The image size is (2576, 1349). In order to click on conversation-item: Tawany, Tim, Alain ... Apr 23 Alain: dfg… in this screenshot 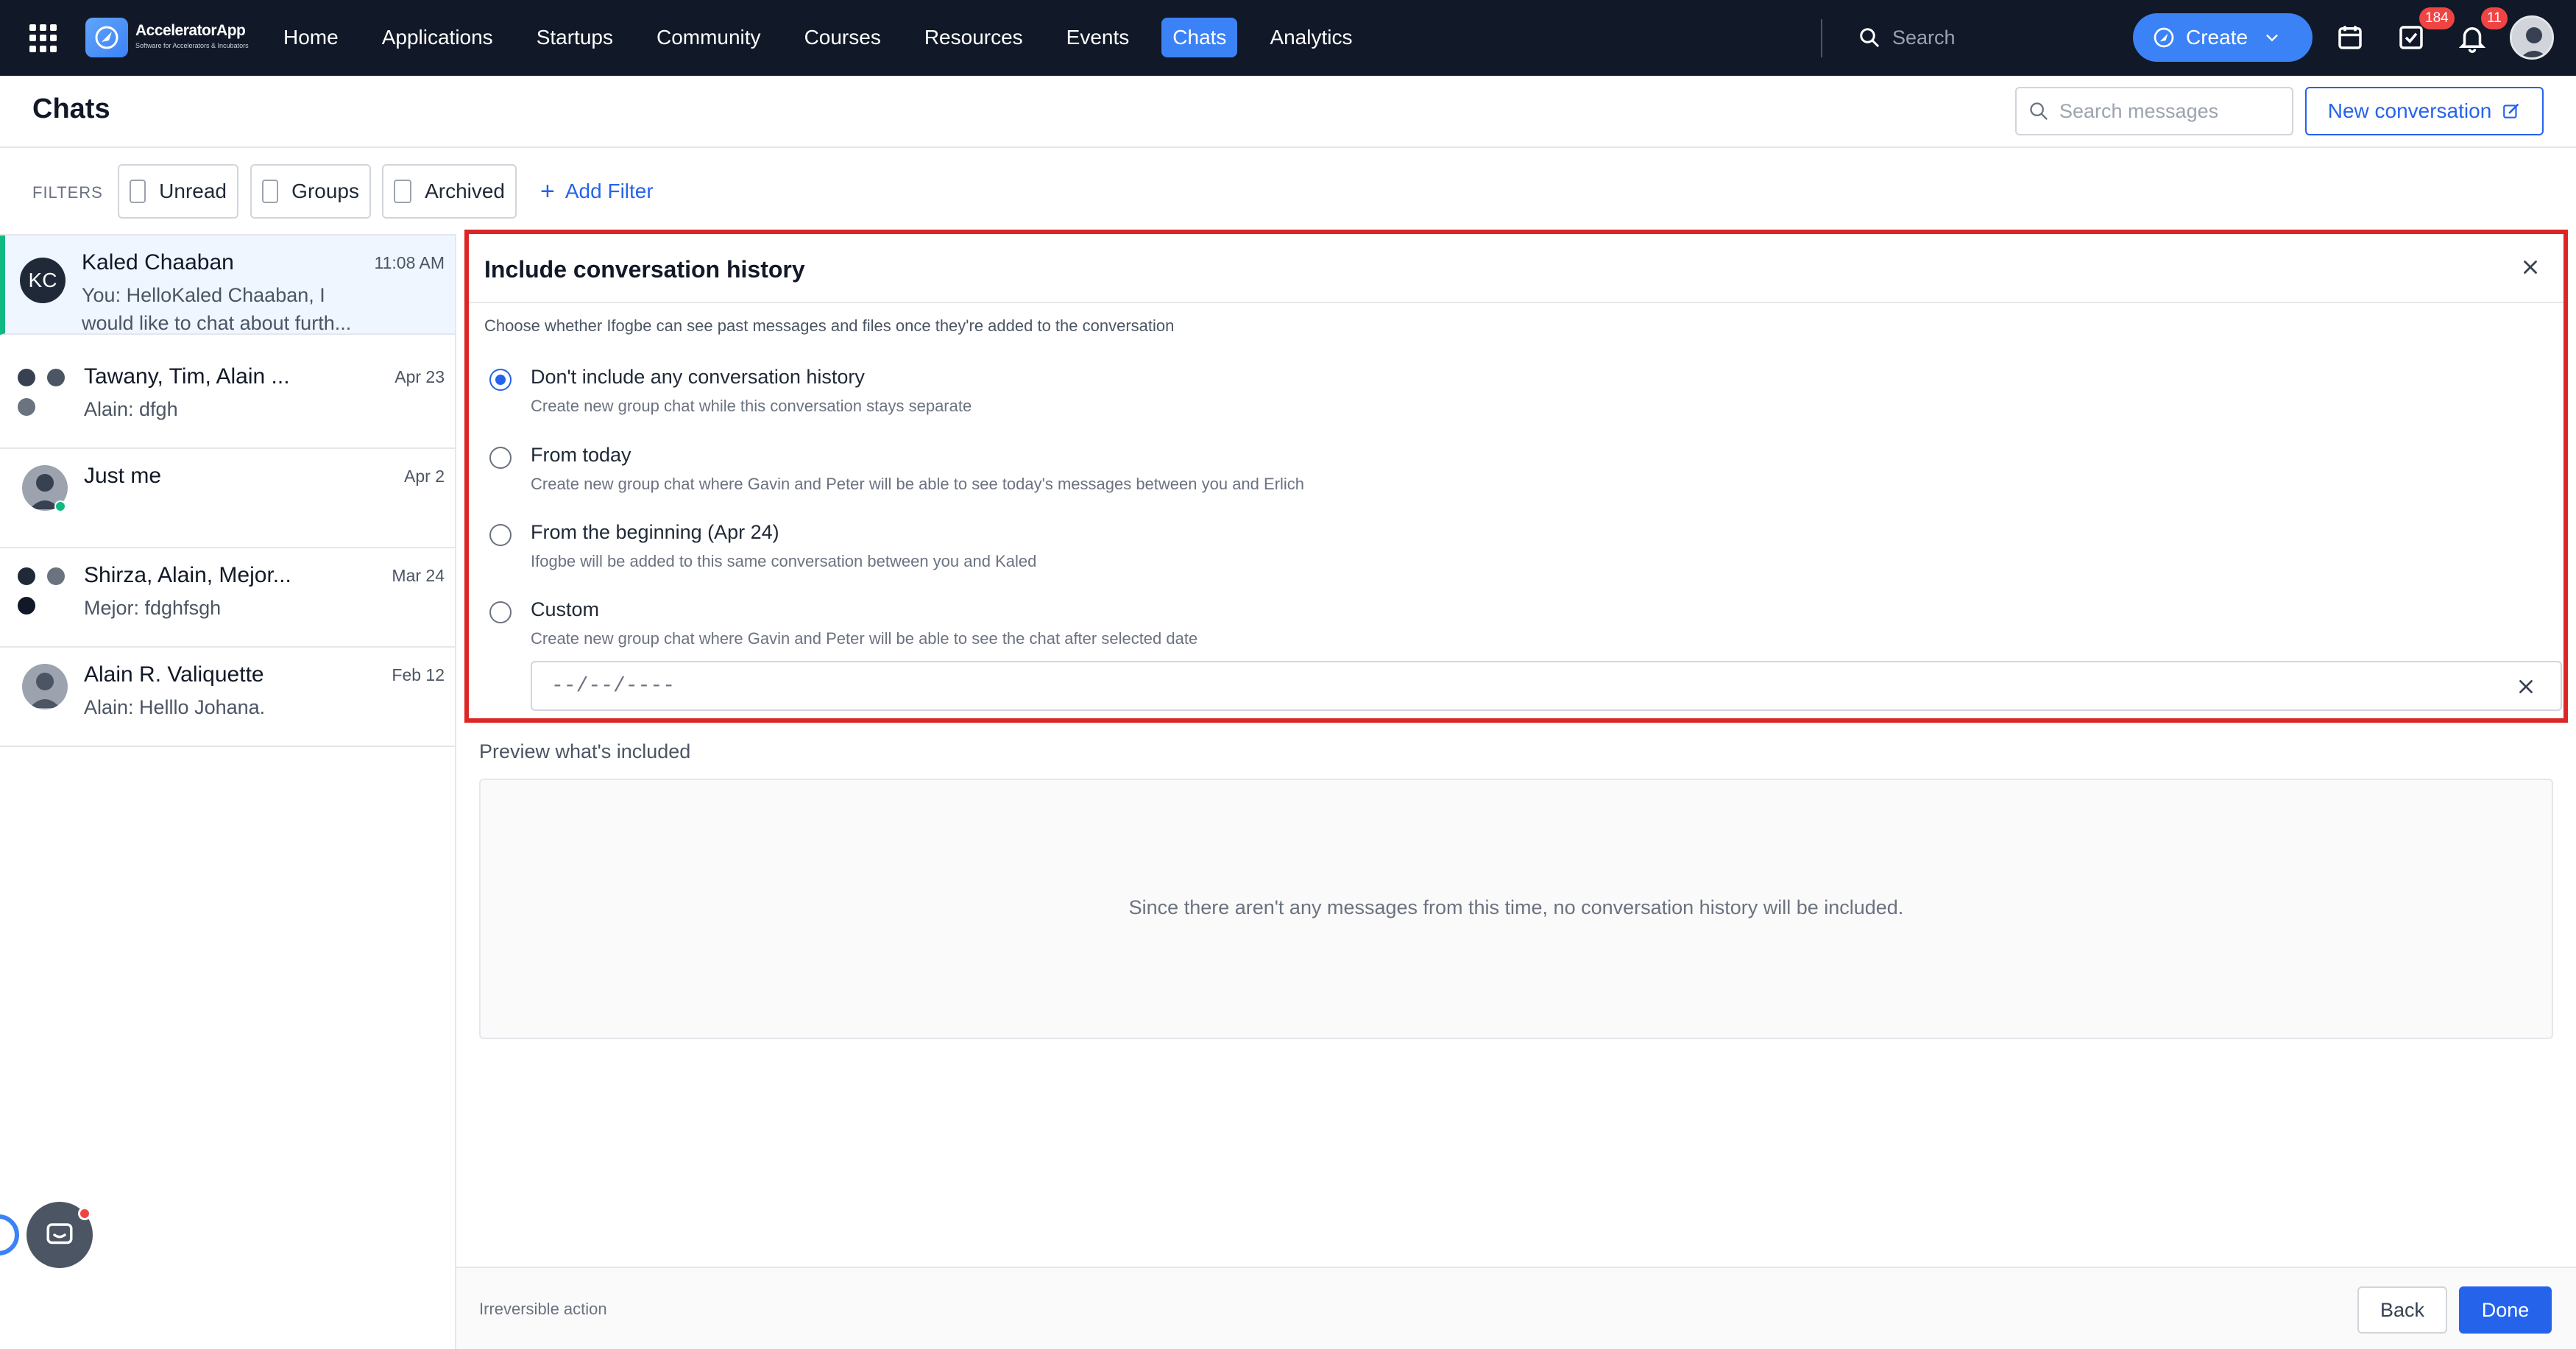, I will do `click(228, 399)`.